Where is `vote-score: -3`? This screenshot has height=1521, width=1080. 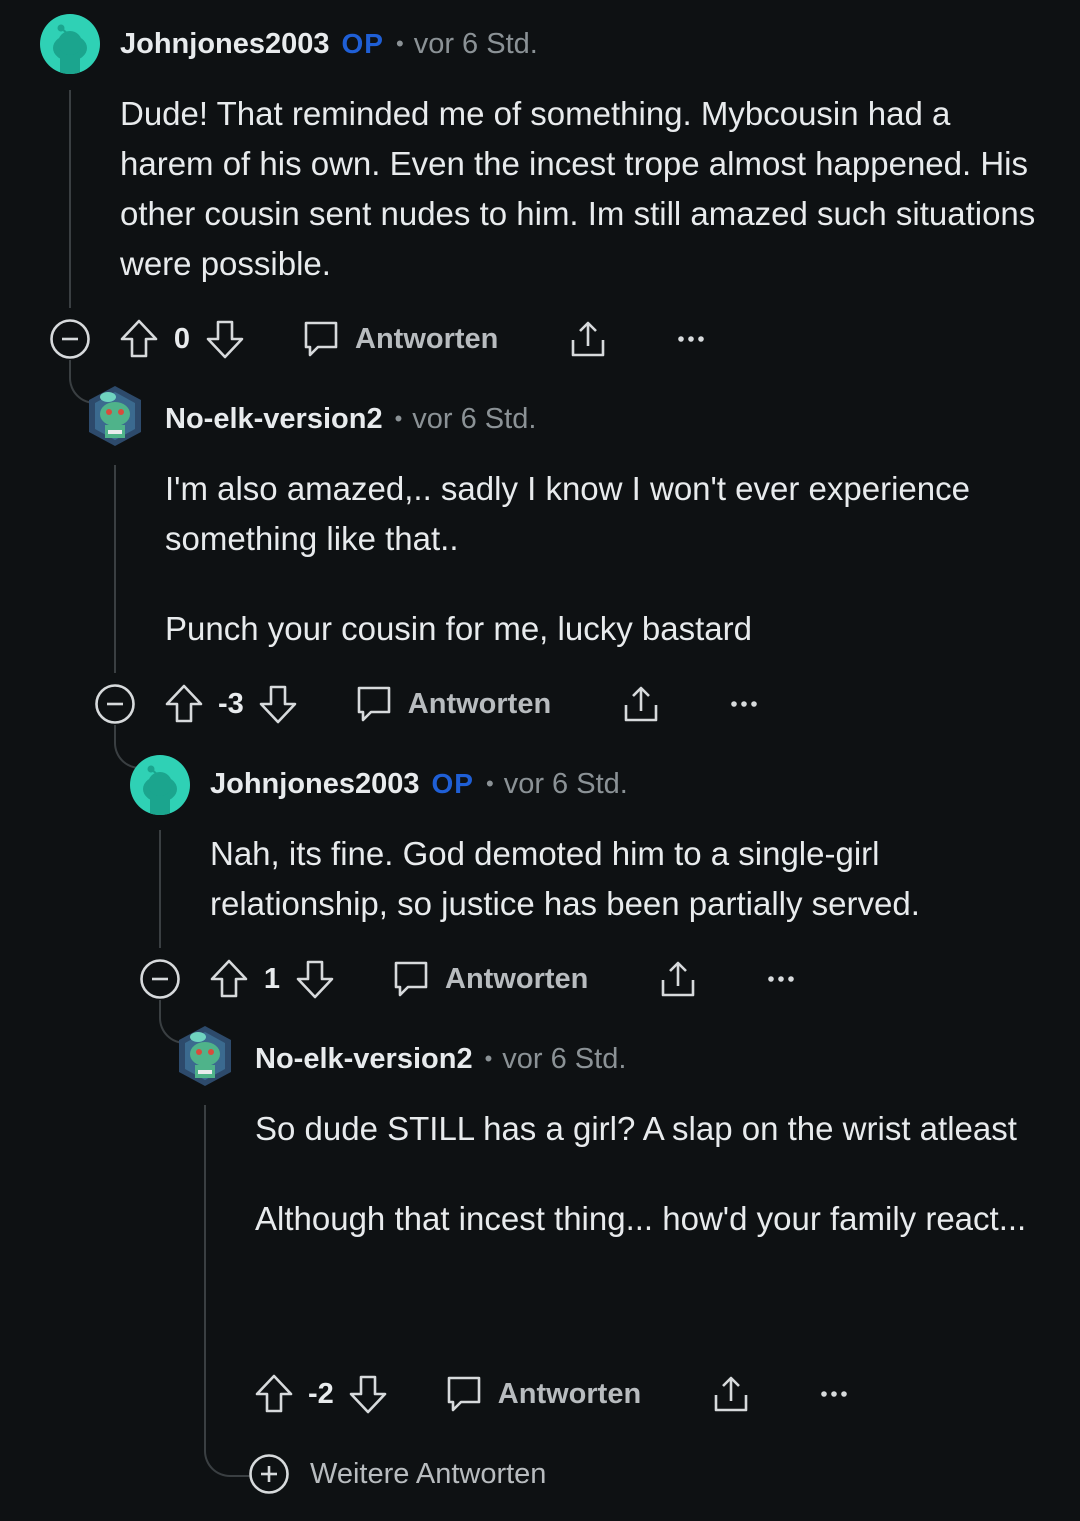
vote-score: -3 is located at coordinates (231, 703).